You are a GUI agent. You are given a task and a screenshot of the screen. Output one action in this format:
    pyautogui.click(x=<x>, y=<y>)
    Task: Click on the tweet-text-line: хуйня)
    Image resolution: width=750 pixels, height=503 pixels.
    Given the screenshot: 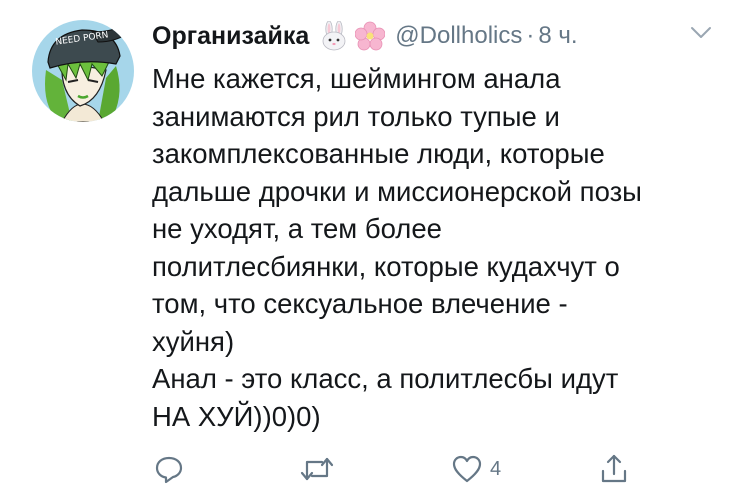 What is the action you would take?
    pyautogui.click(x=193, y=341)
    